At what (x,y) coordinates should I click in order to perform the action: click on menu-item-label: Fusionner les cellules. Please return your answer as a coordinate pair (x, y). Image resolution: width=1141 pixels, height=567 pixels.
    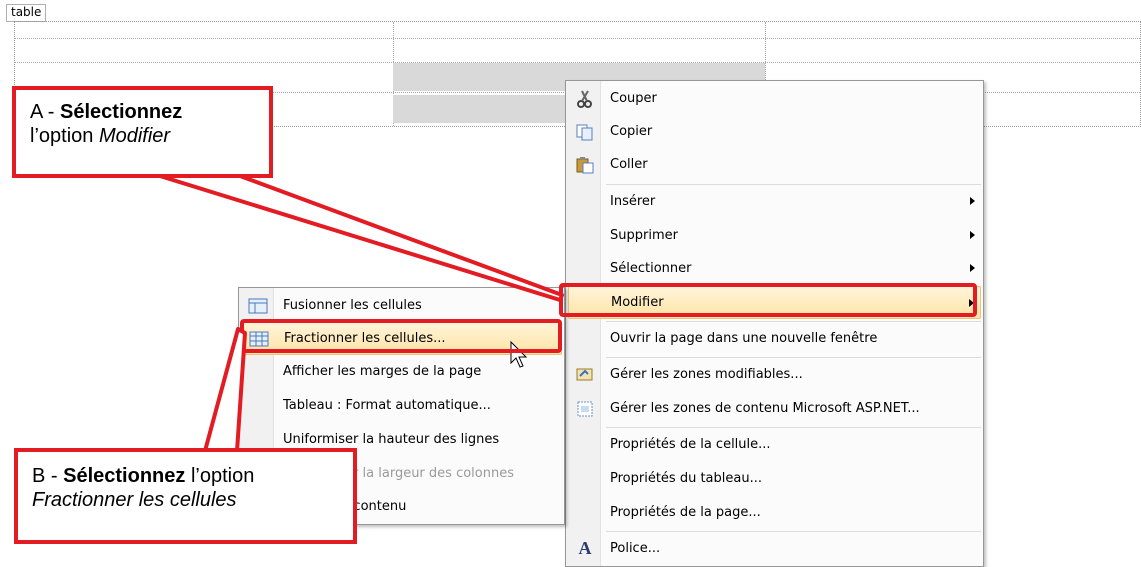
    Looking at the image, I should click on (352, 305).